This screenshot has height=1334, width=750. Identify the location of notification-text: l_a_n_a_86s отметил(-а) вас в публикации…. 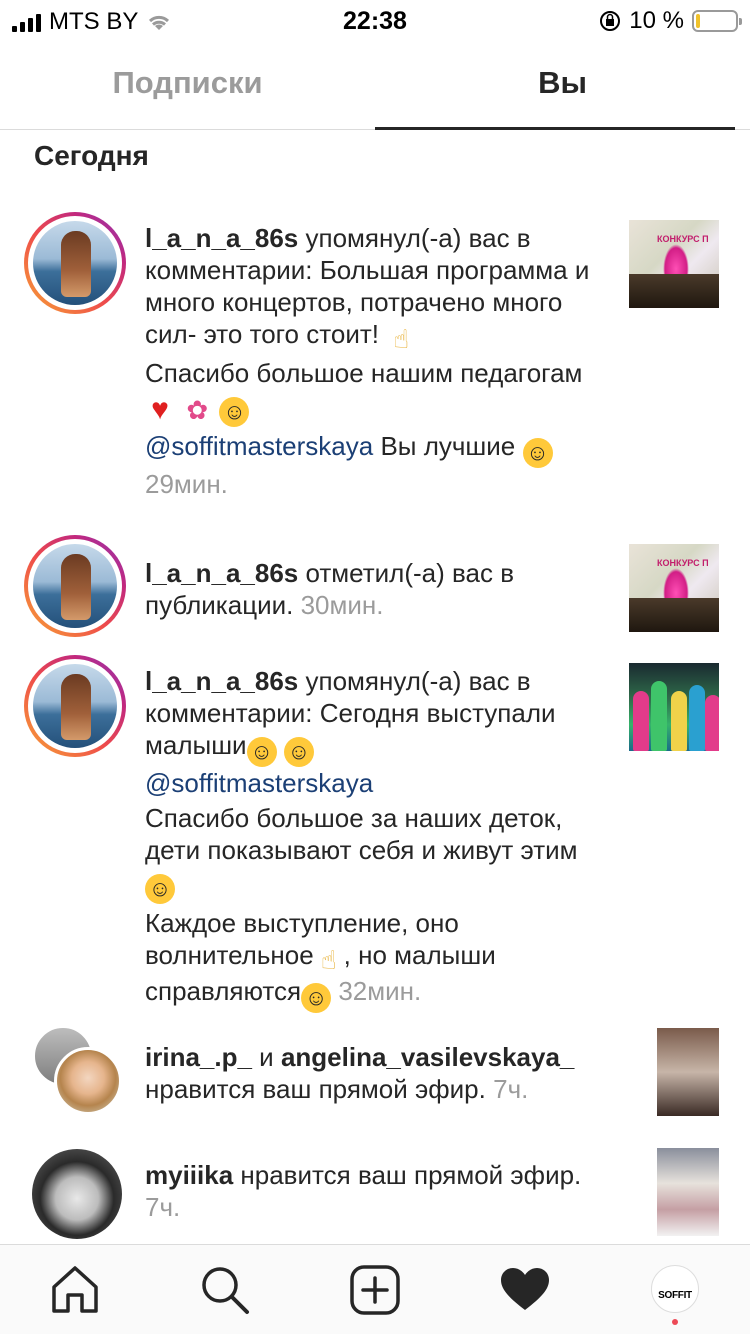
(375, 590).